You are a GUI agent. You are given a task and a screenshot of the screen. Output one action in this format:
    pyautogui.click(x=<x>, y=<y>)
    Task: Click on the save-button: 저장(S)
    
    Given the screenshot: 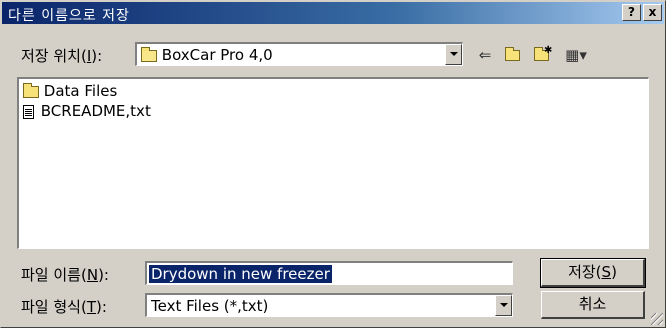 What is the action you would take?
    pyautogui.click(x=593, y=273)
    